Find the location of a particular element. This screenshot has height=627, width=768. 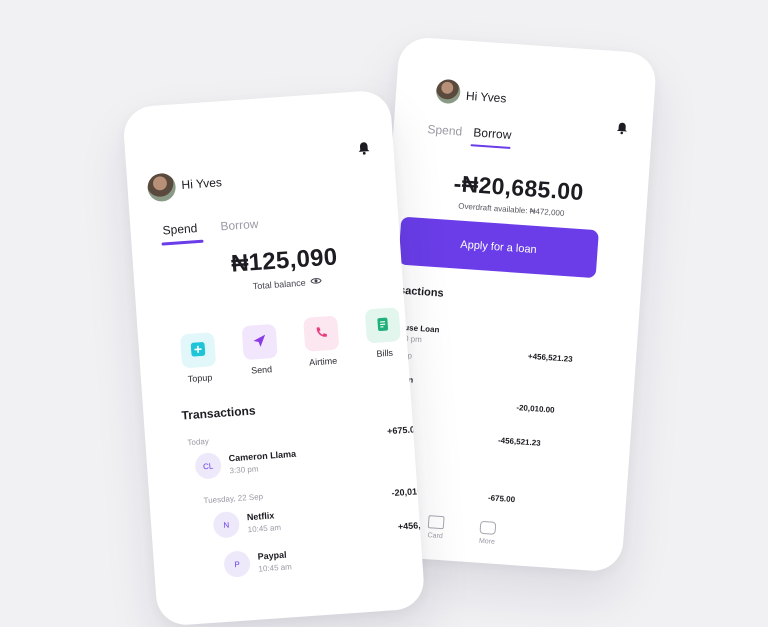

transactions-title: Transactions is located at coordinates (218, 413).